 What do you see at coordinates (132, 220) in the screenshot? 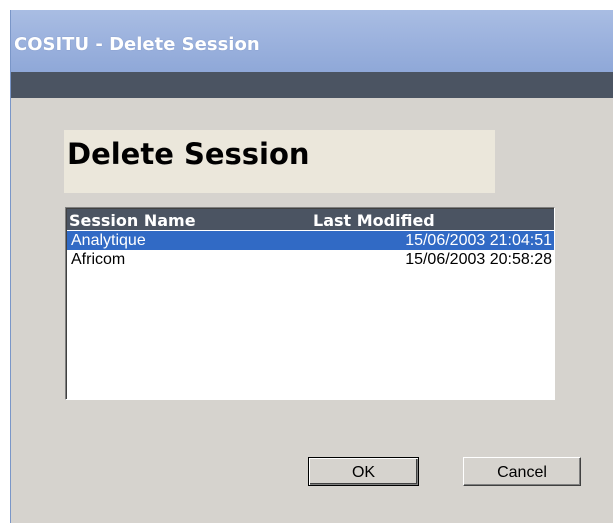
I see `column-header-session-name: Session Name` at bounding box center [132, 220].